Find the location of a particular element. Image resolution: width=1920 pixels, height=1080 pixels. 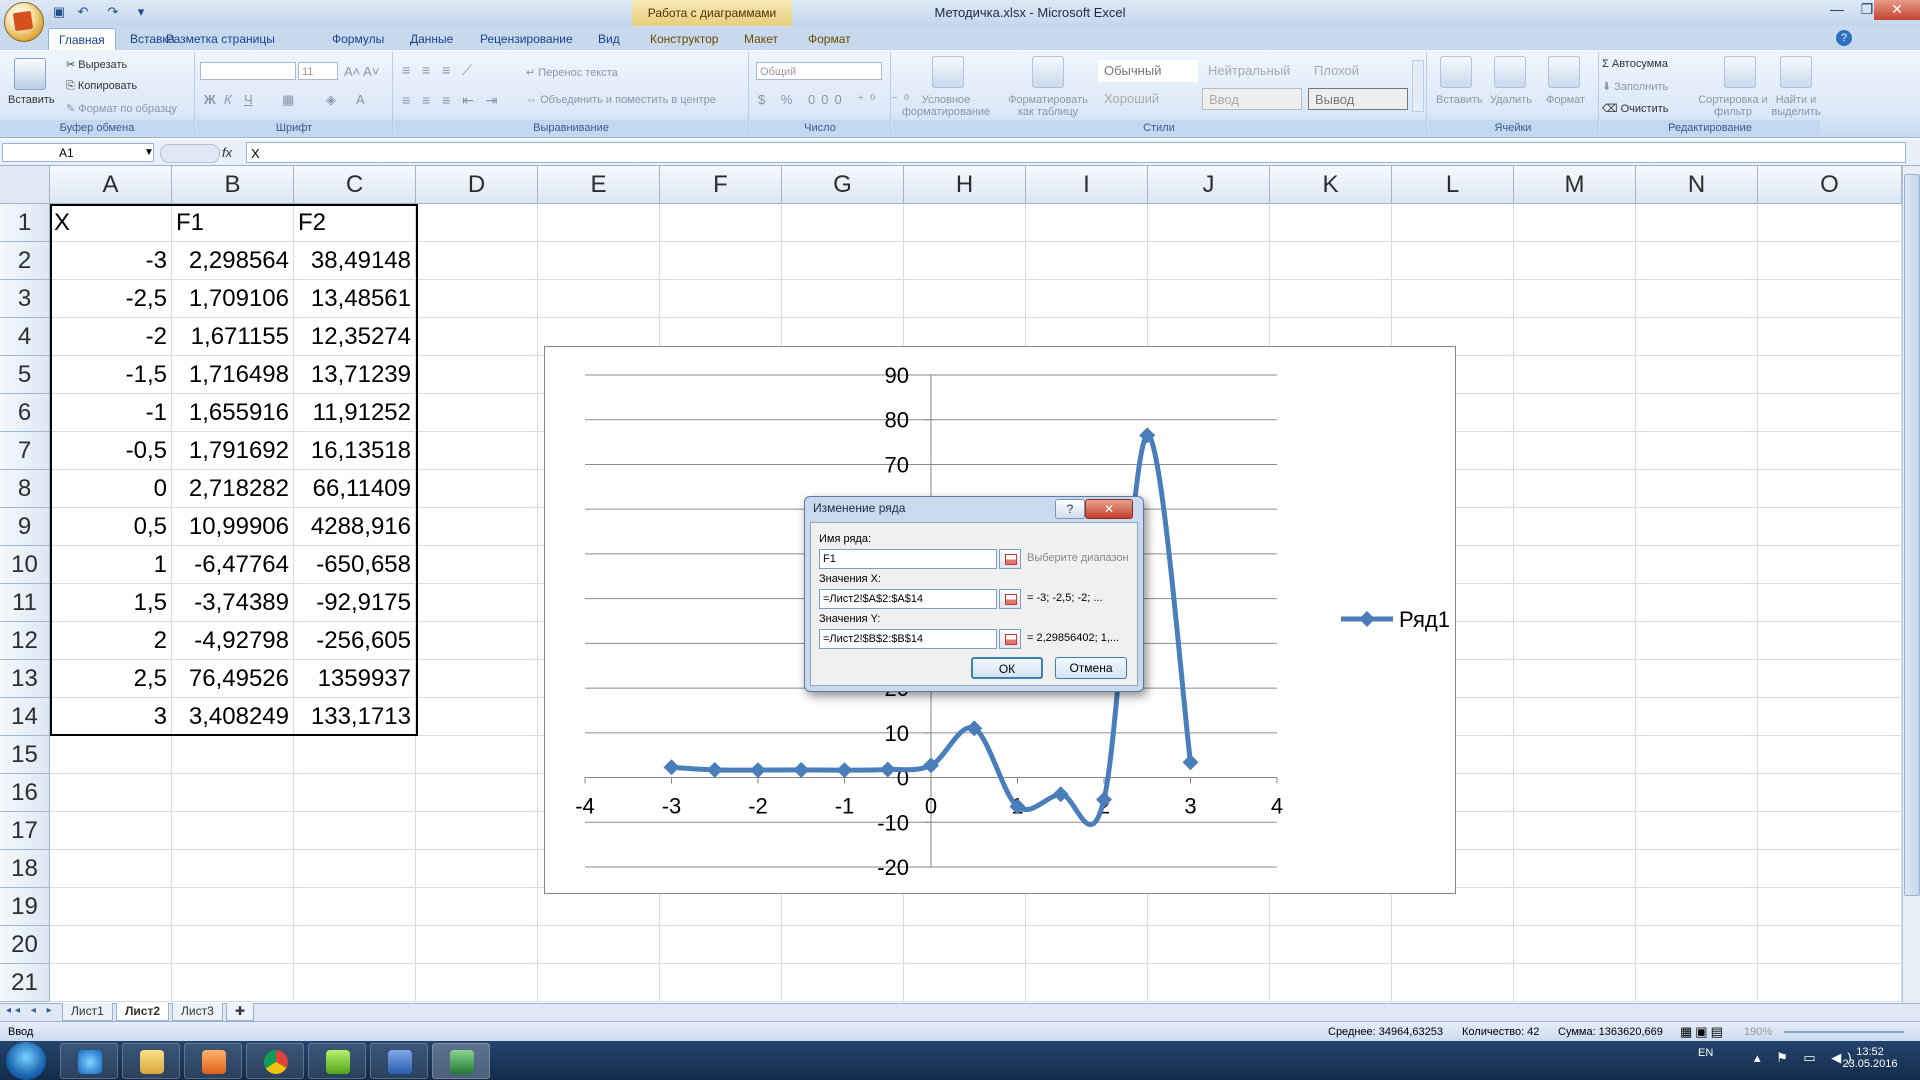

row-header-21: 21 is located at coordinates (25, 983).